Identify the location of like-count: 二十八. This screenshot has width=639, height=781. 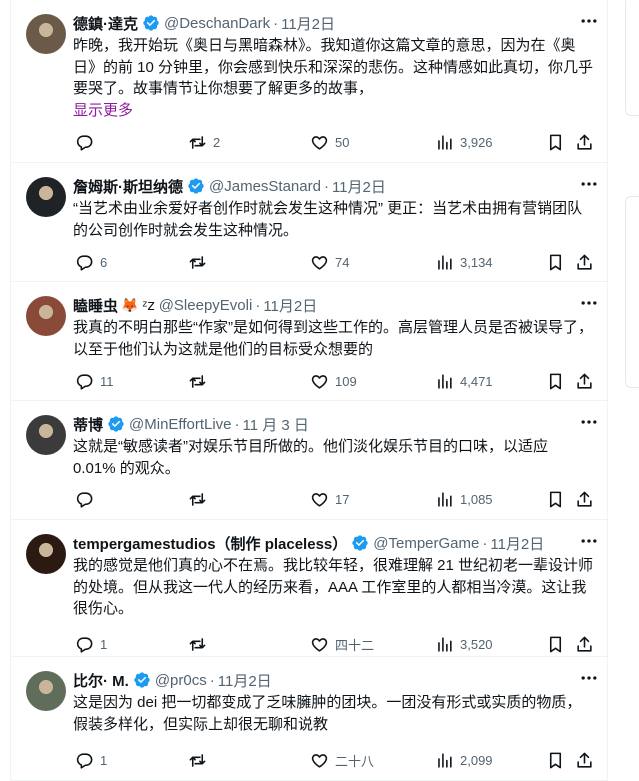
(355, 761).